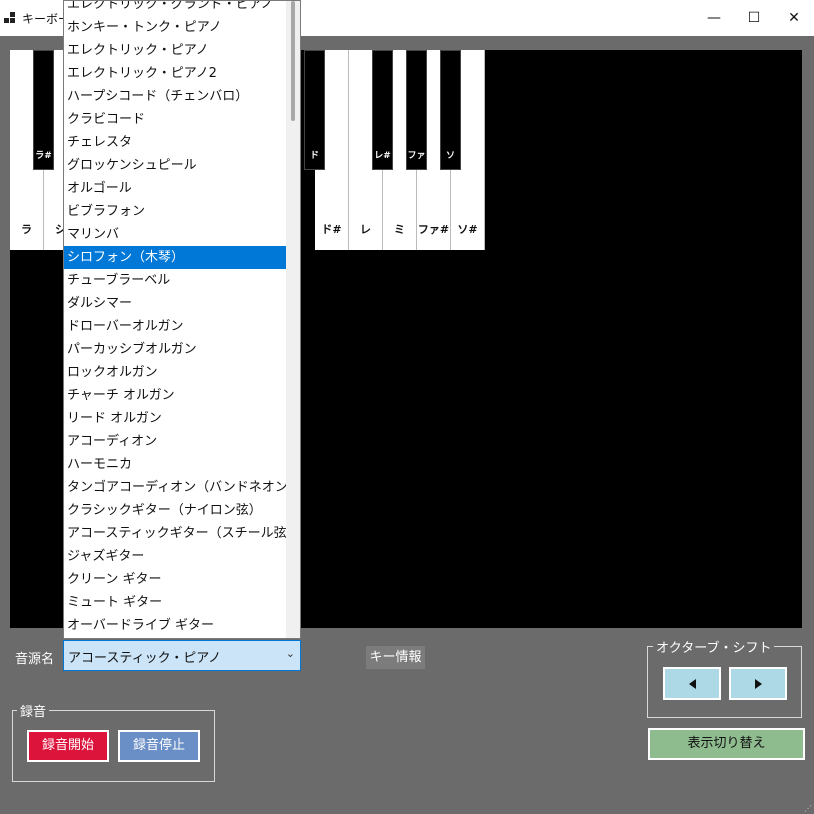 This screenshot has height=814, width=814. I want to click on dropdown-option: クラビコード, so click(175, 119).